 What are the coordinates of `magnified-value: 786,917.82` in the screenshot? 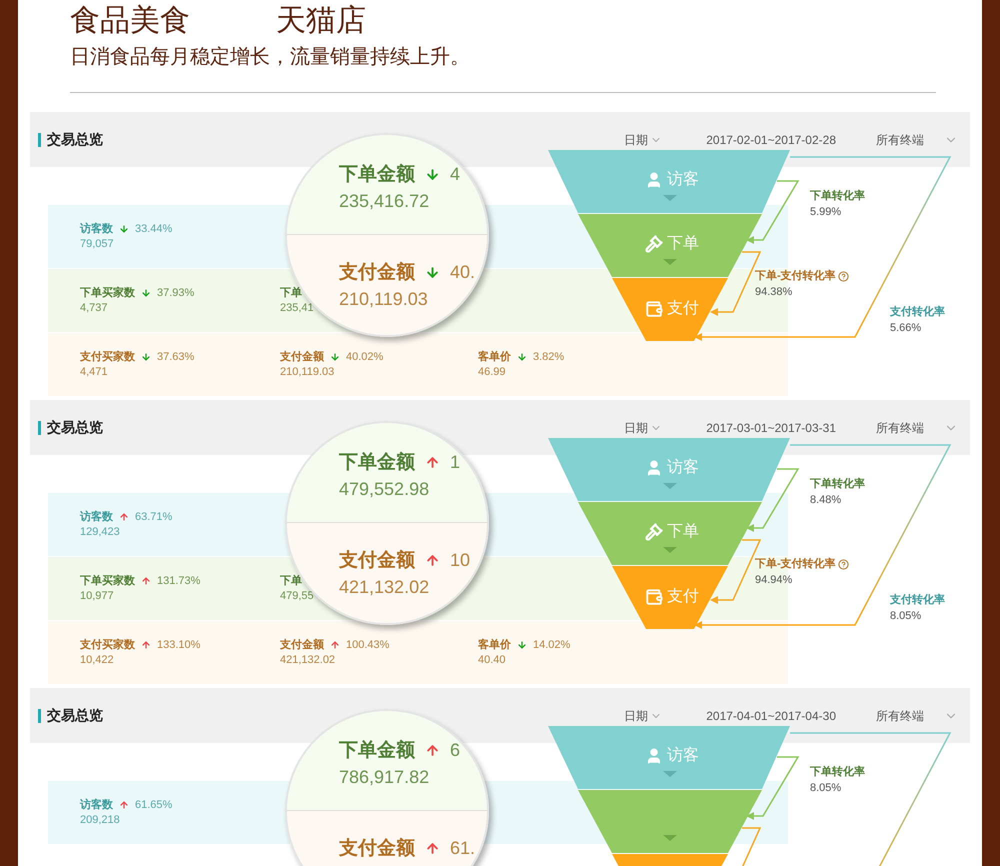 It's located at (384, 777).